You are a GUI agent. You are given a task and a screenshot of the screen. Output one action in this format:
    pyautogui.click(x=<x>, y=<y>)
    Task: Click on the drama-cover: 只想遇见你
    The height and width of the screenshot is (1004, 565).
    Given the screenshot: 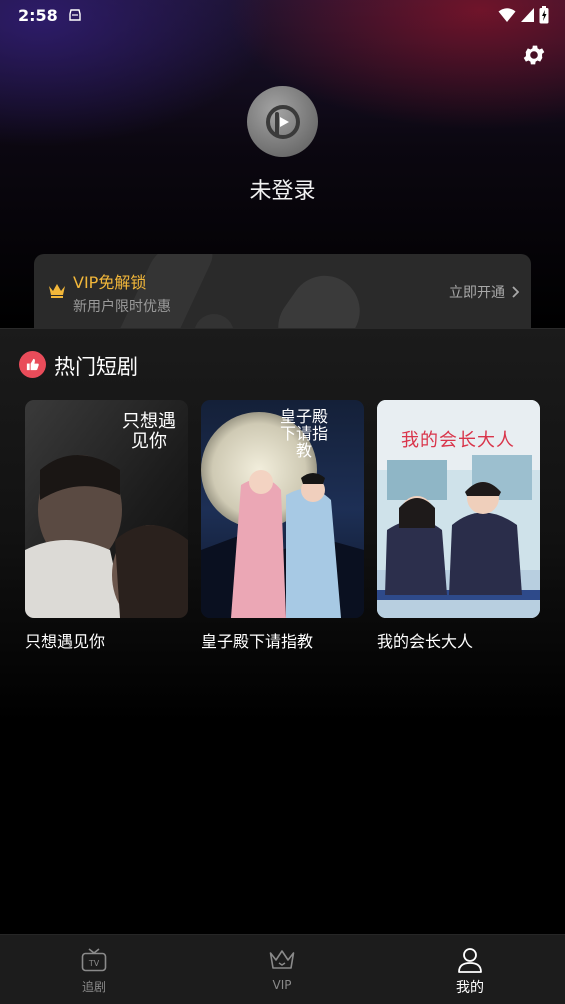 What is the action you would take?
    pyautogui.click(x=106, y=509)
    